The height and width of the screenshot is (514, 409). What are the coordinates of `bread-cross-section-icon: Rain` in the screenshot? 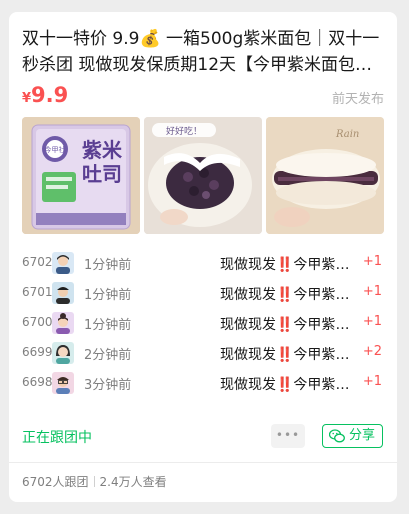 It's located at (325, 175).